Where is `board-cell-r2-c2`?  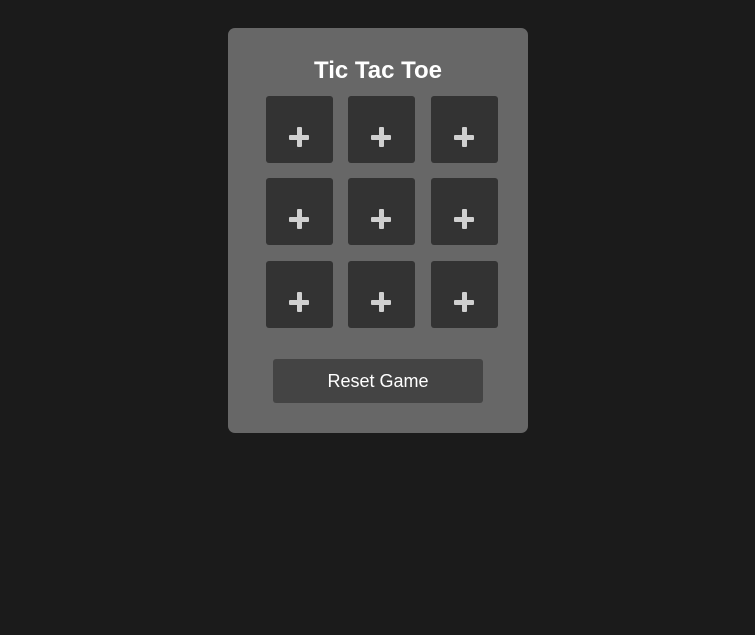
board-cell-r2-c2 is located at coordinates (381, 211).